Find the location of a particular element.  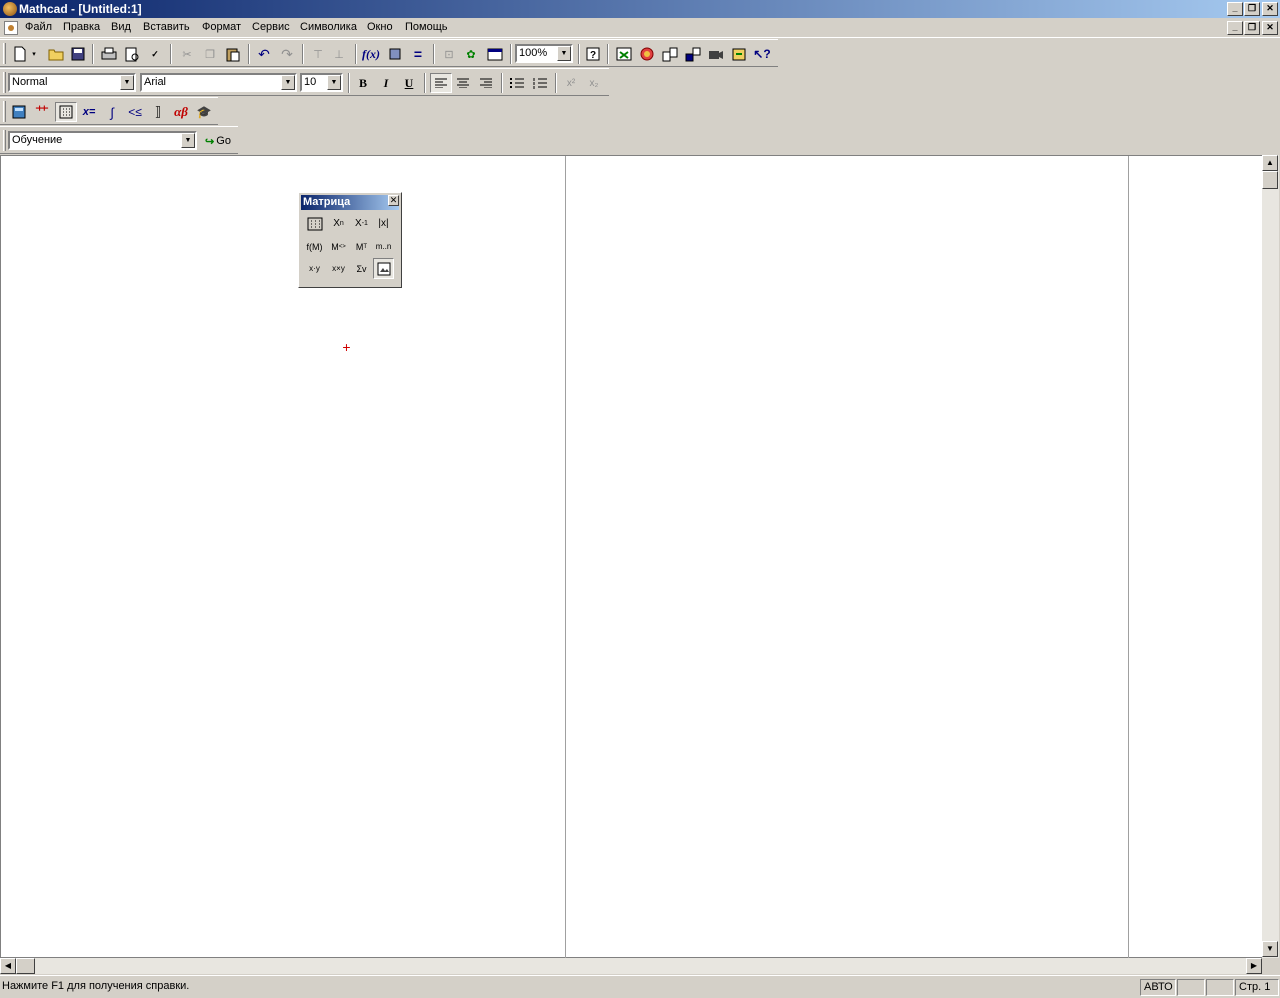

insert-function-icon: f(x) is located at coordinates (371, 54).